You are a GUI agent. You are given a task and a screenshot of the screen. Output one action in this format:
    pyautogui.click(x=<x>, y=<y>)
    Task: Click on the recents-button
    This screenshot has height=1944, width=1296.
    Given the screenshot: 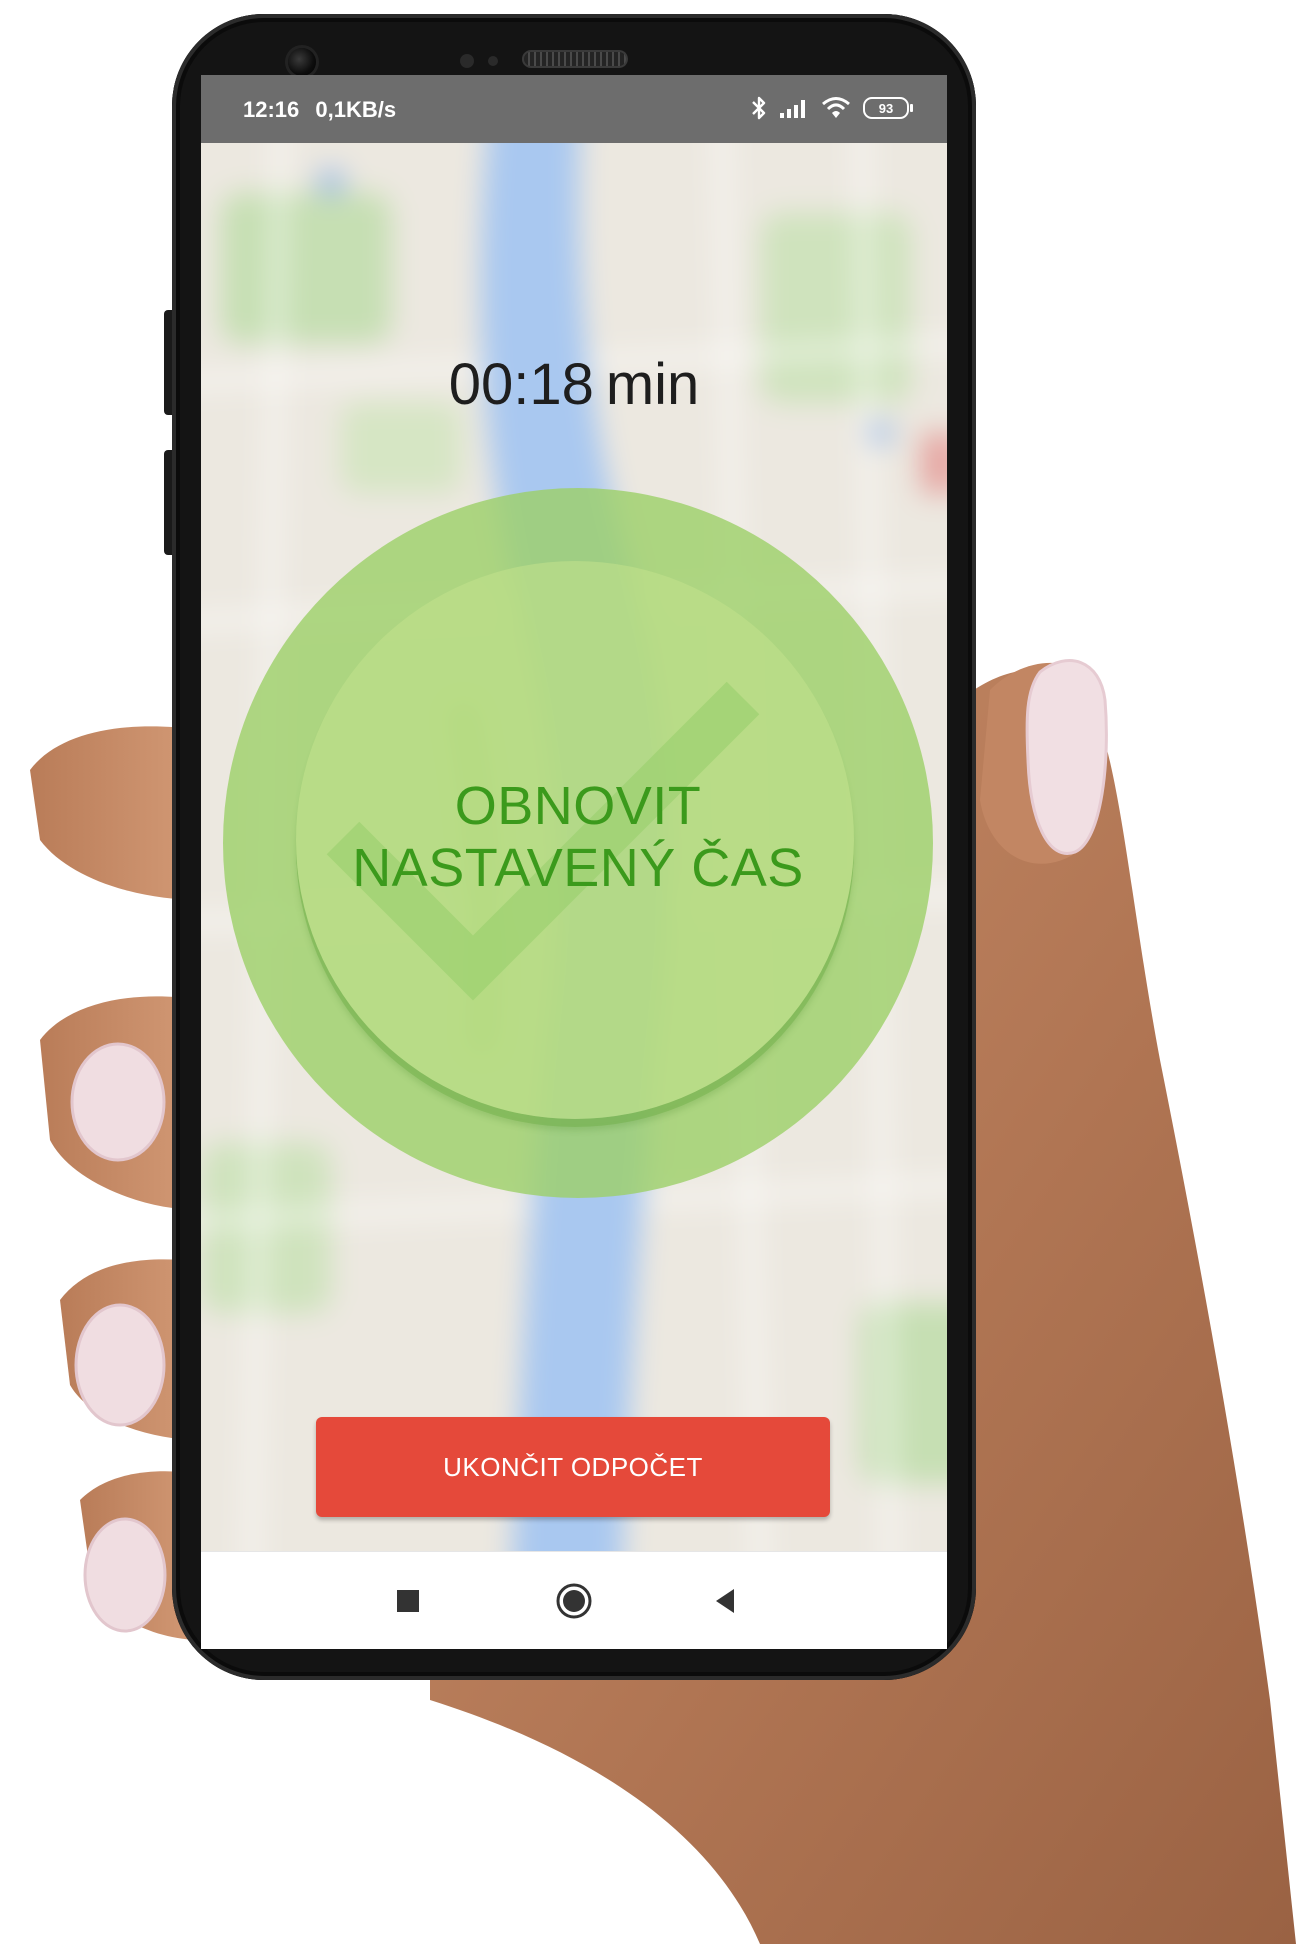 What is the action you would take?
    pyautogui.click(x=408, y=1601)
    